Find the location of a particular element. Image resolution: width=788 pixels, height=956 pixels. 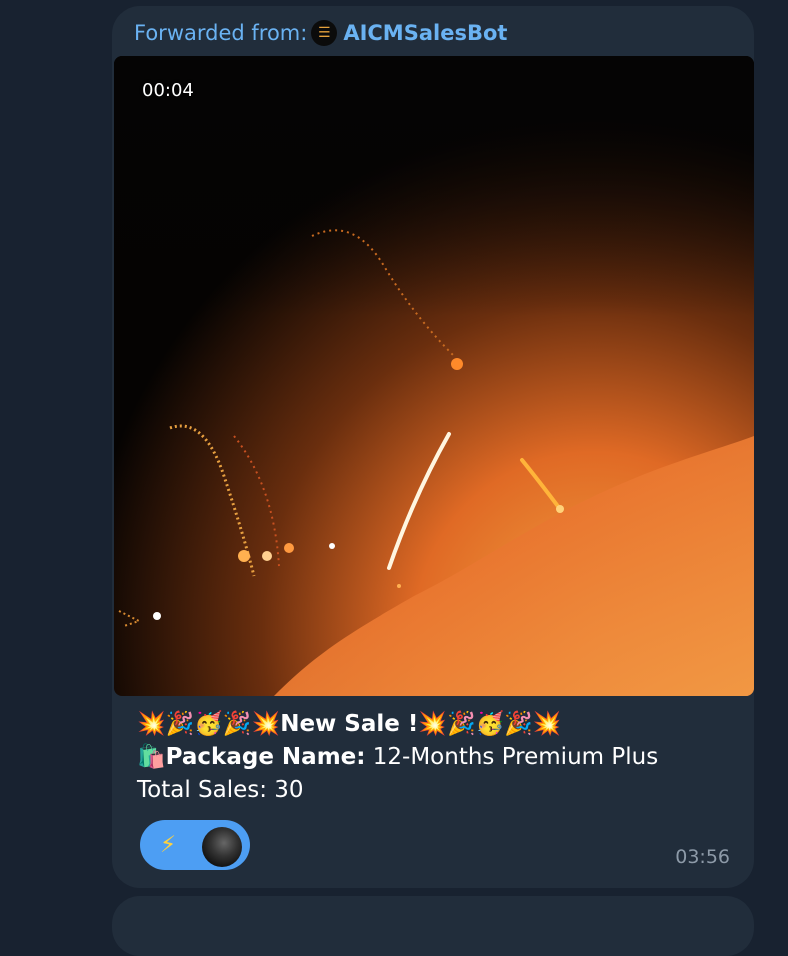

forward-header: Forwarded from: ☰ AICMSalesBot is located at coordinates (320, 33).